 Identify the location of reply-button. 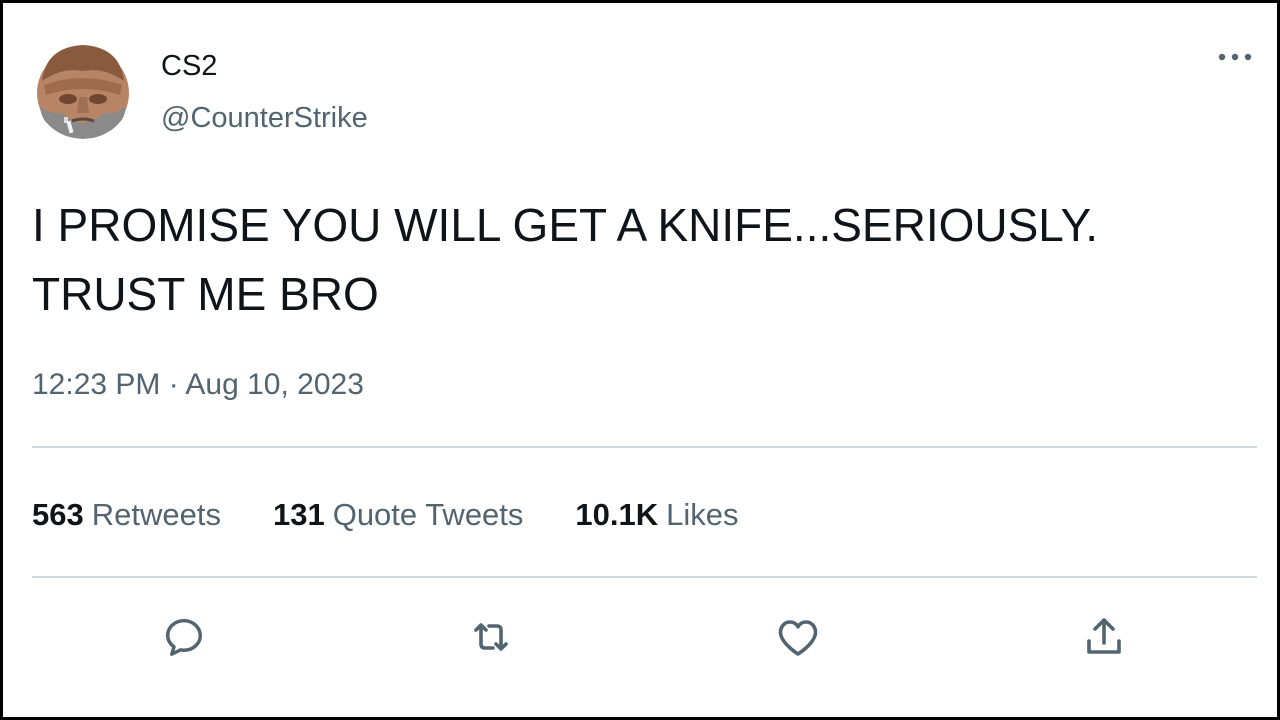
(184, 637).